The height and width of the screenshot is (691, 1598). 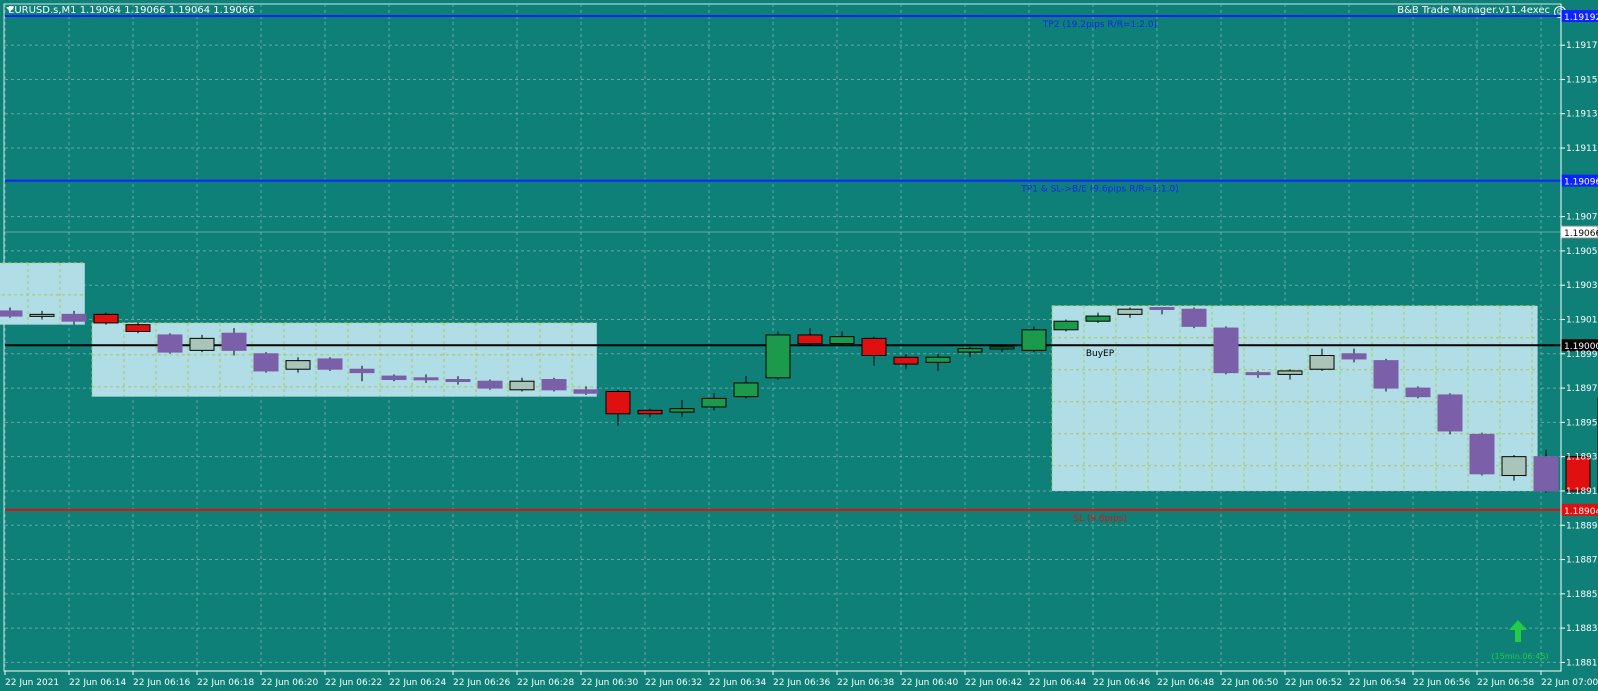 I want to click on y-tick-label: 1.19115, so click(x=1582, y=149).